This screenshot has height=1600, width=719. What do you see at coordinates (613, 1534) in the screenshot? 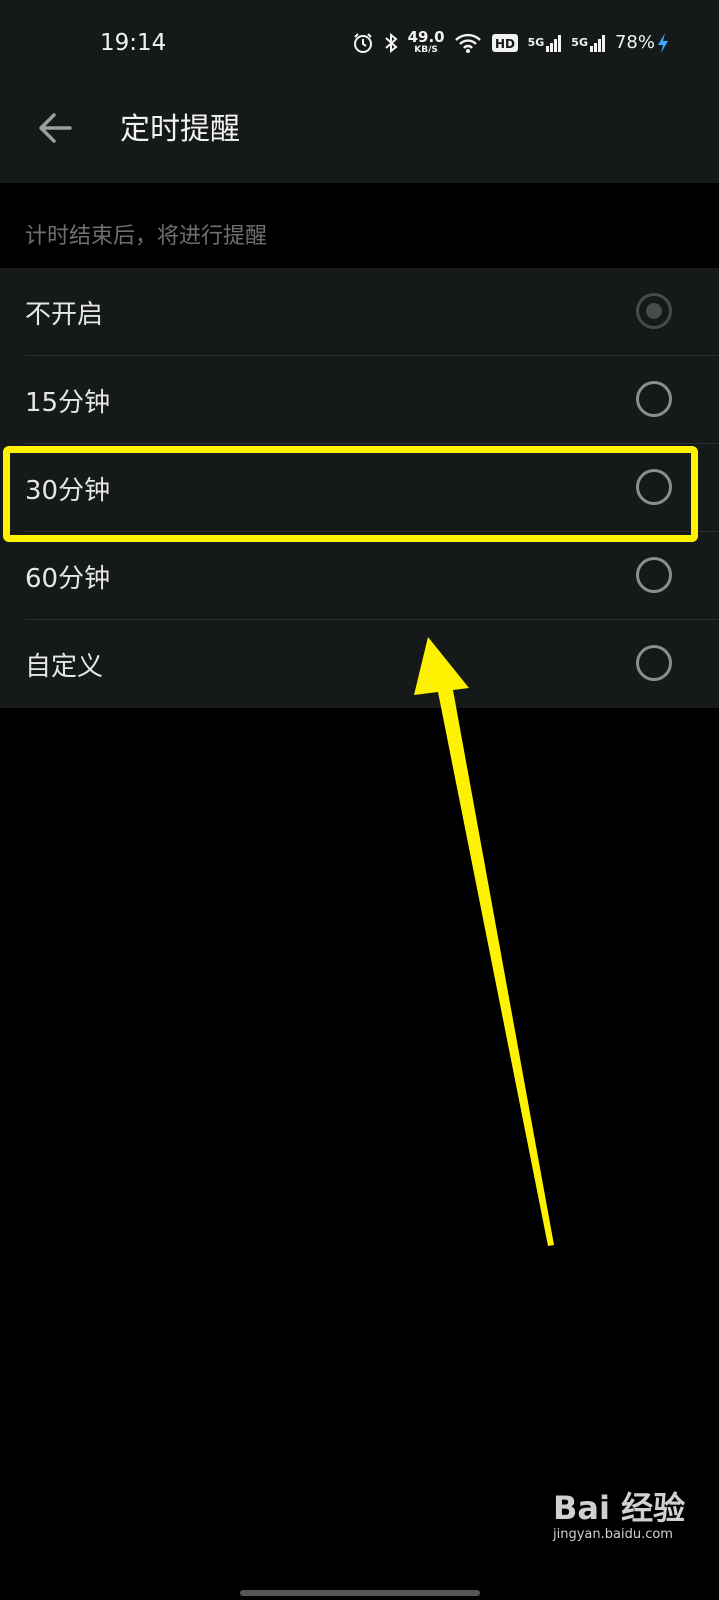
I see `watermark-url: jingyan.baidu.com` at bounding box center [613, 1534].